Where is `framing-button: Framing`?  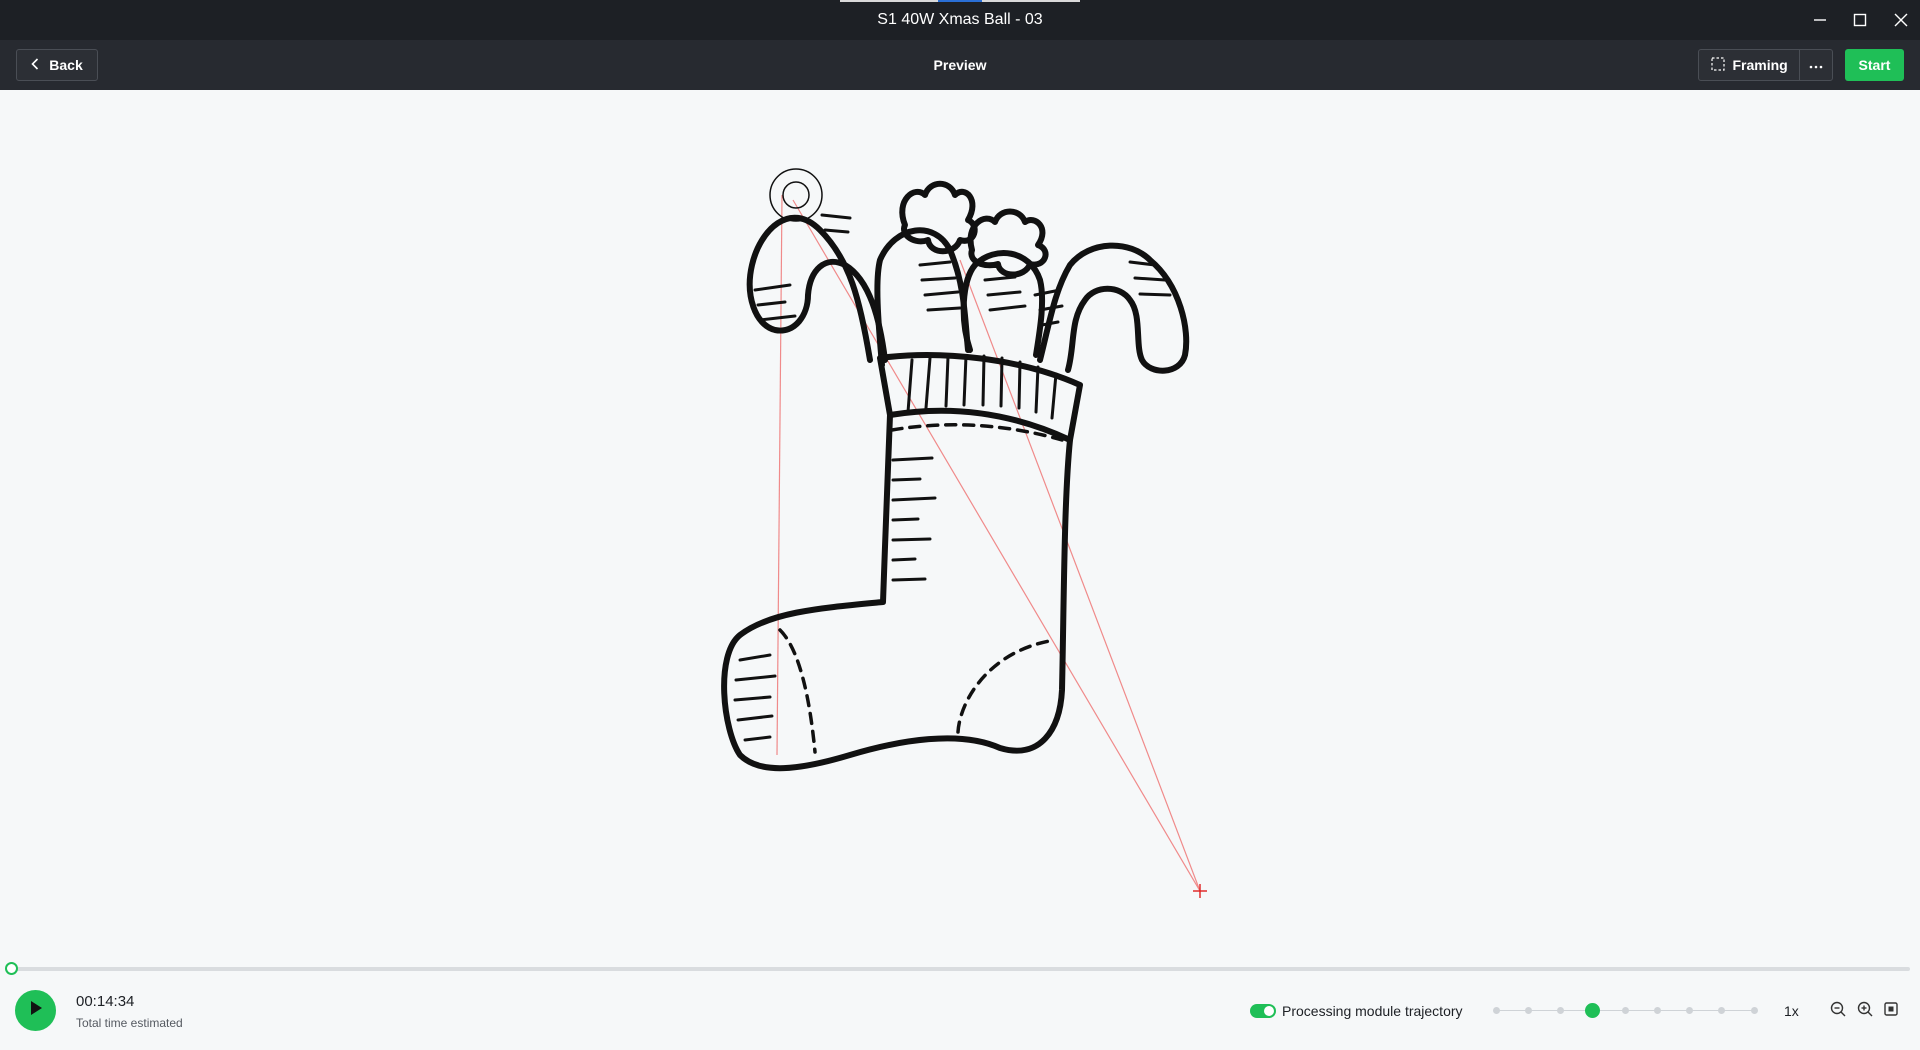 framing-button: Framing is located at coordinates (1750, 65).